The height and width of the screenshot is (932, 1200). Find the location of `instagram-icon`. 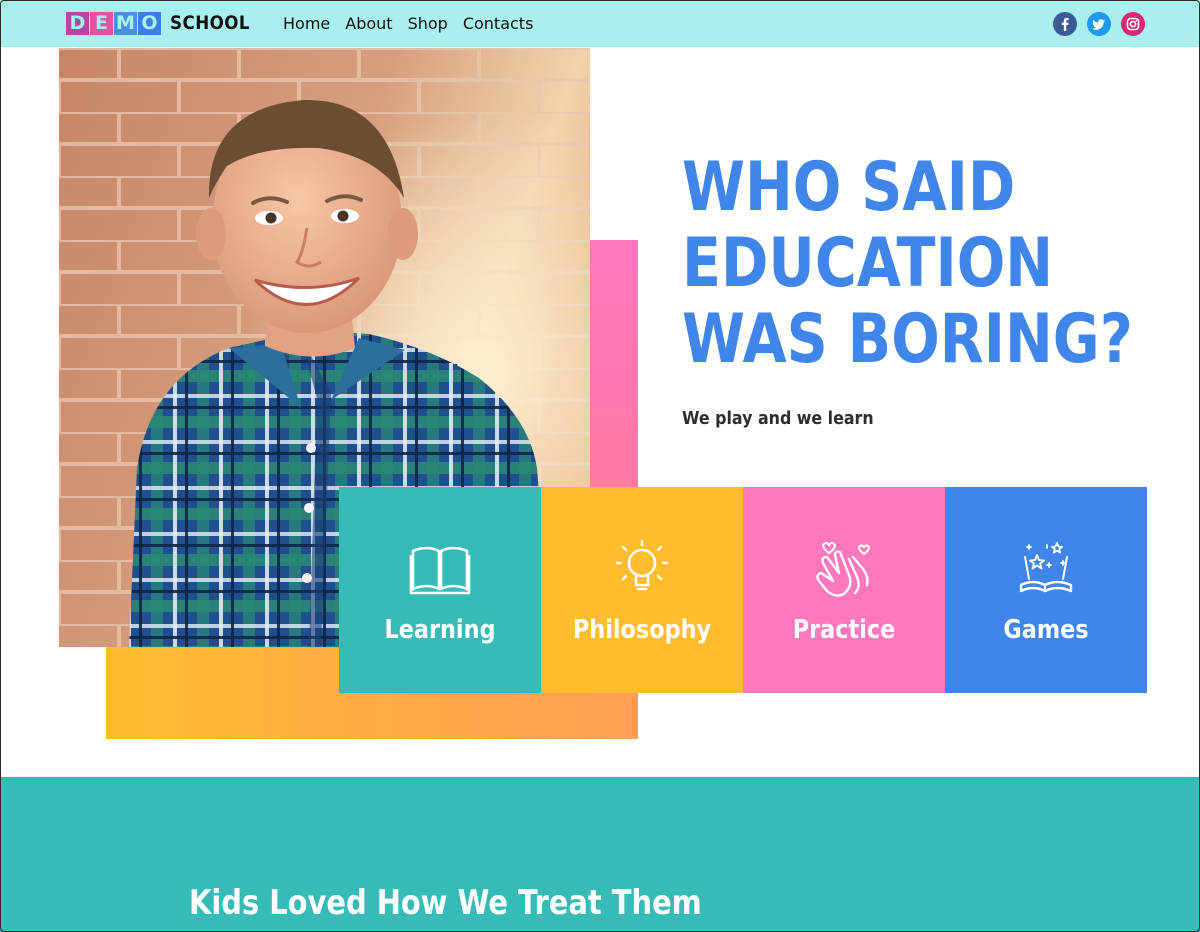

instagram-icon is located at coordinates (1133, 24).